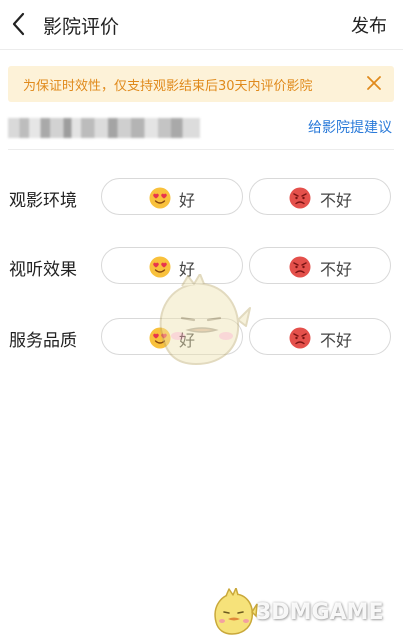  What do you see at coordinates (236, 611) in the screenshot?
I see `mascot-logo-icon` at bounding box center [236, 611].